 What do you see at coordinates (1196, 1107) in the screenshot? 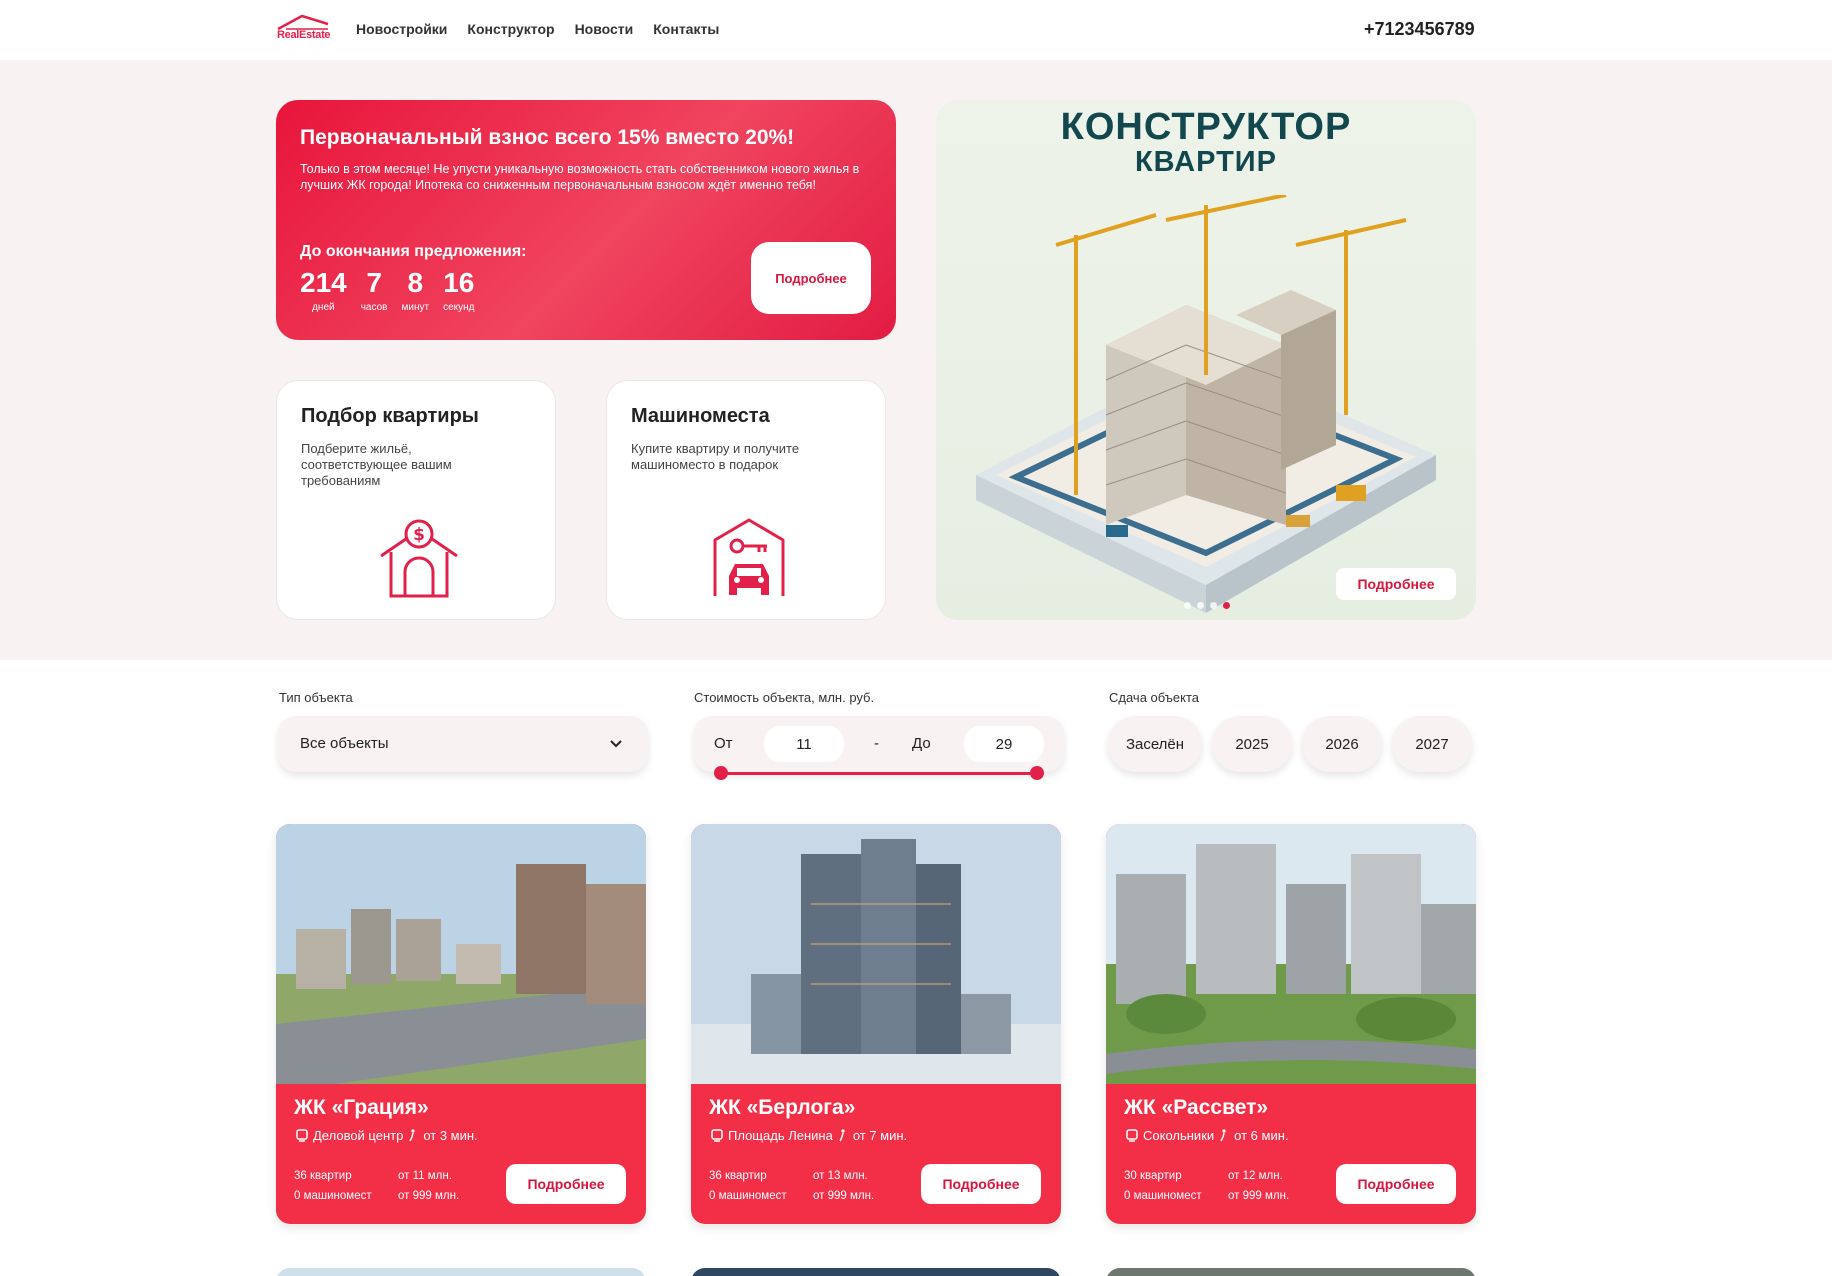
I see `complex-name: ЖК «Рассвет»` at bounding box center [1196, 1107].